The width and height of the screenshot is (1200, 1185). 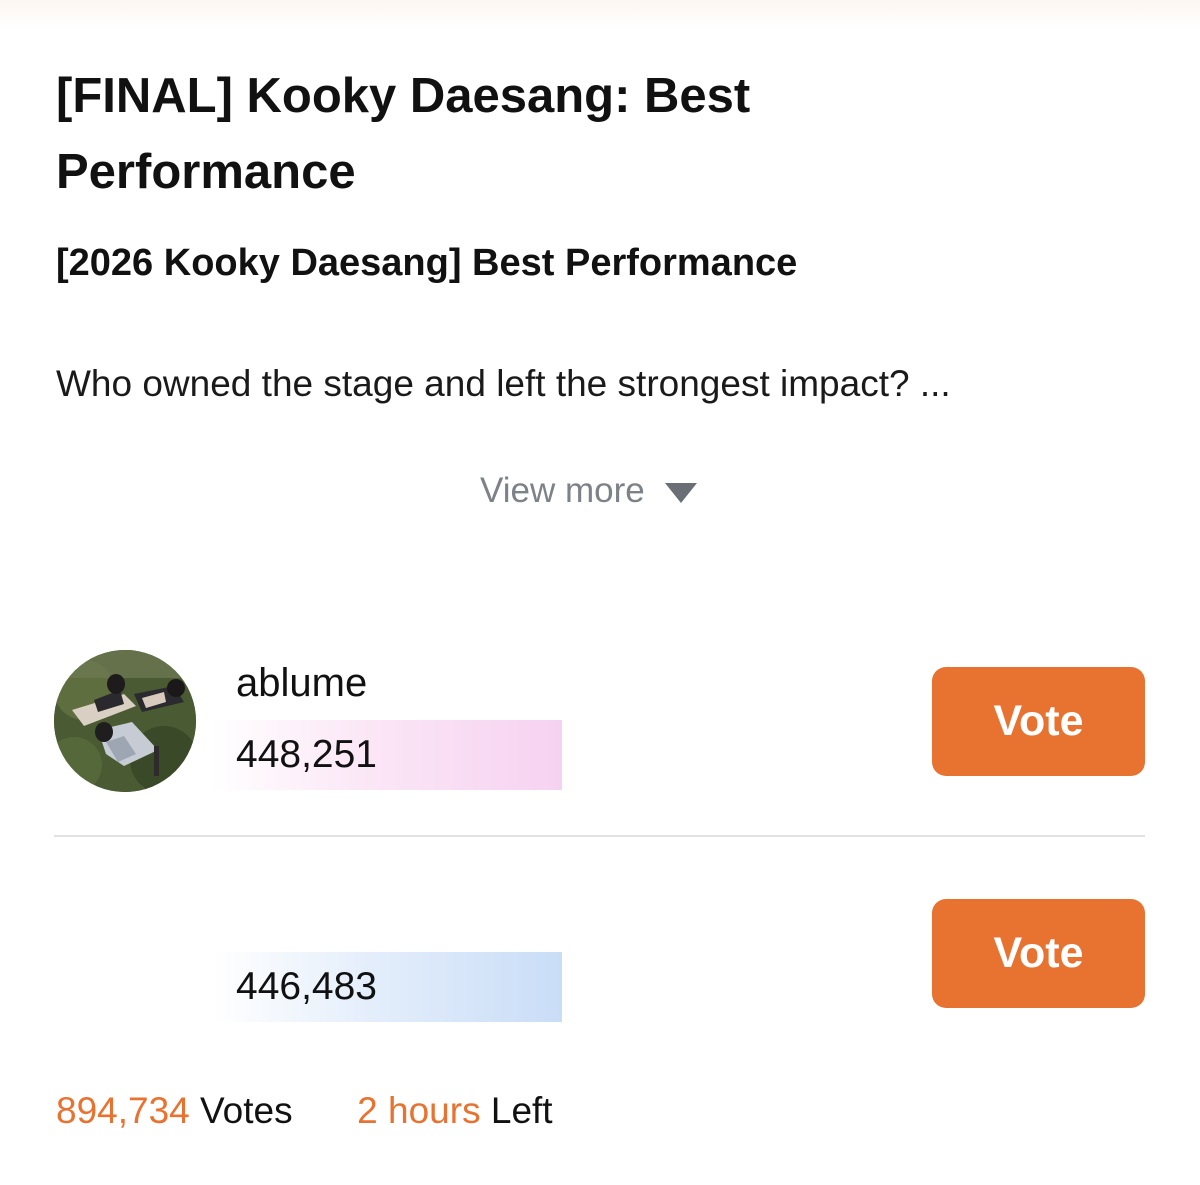 What do you see at coordinates (387, 755) in the screenshot?
I see `vote-count-bar: 448,251` at bounding box center [387, 755].